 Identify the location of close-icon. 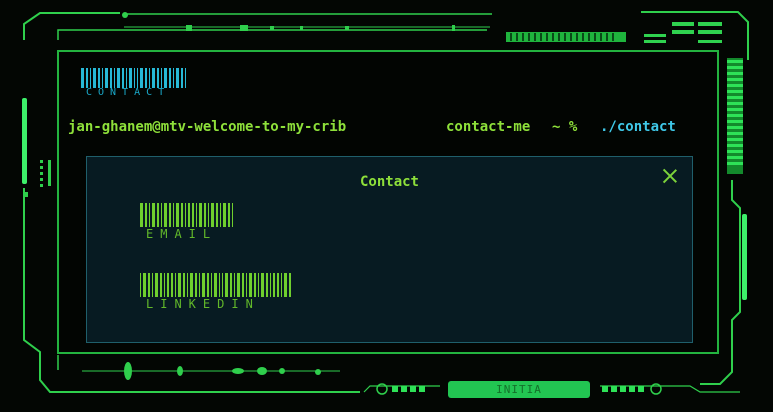
(670, 176).